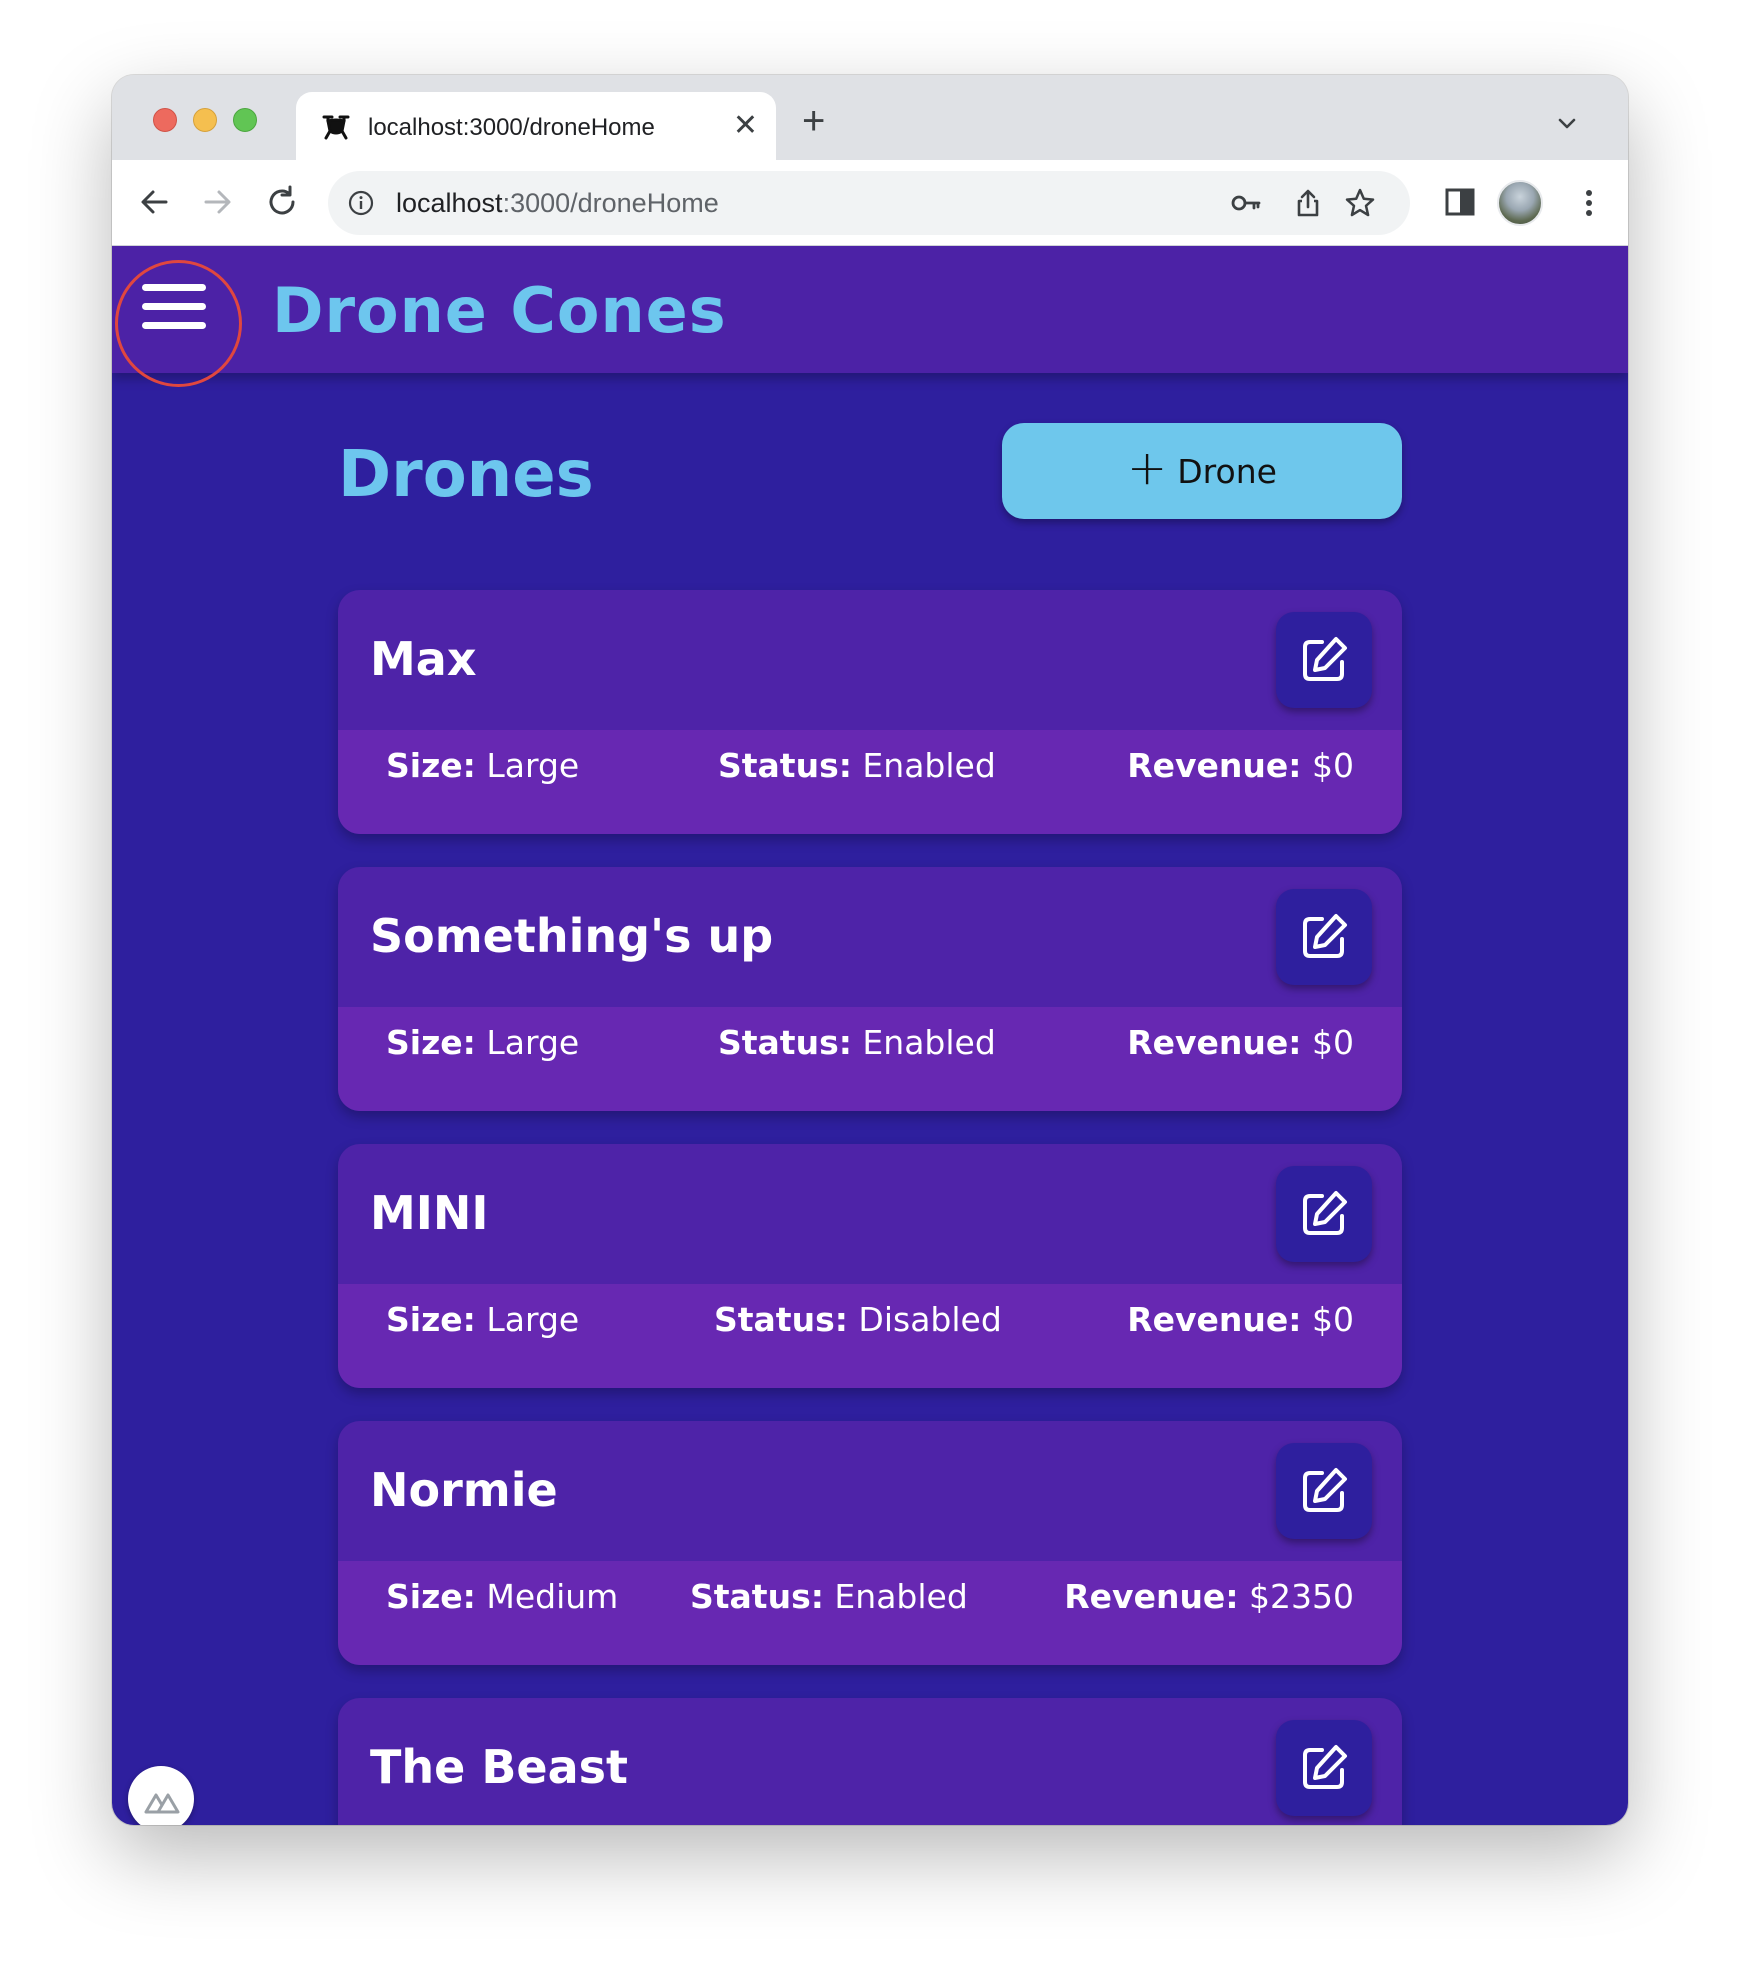 The image size is (1740, 1974). What do you see at coordinates (429, 1213) in the screenshot?
I see `drone-name: MINI` at bounding box center [429, 1213].